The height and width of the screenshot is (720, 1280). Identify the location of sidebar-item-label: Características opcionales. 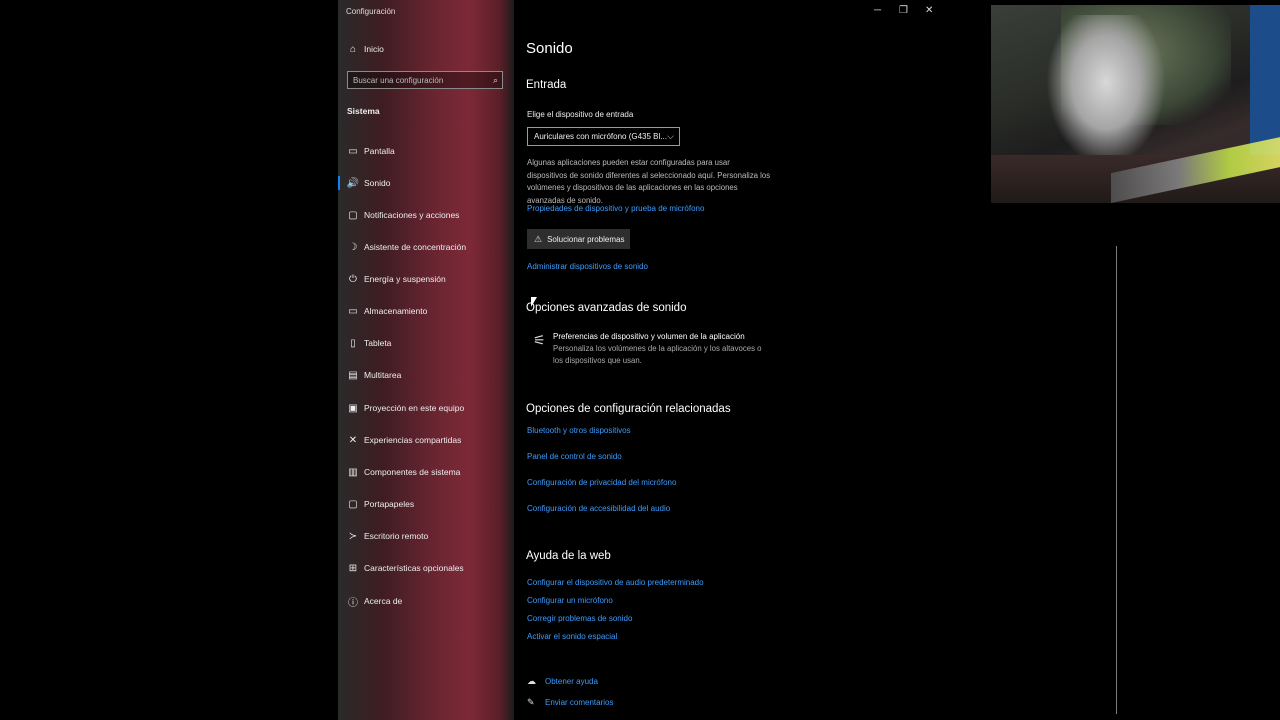
(414, 568).